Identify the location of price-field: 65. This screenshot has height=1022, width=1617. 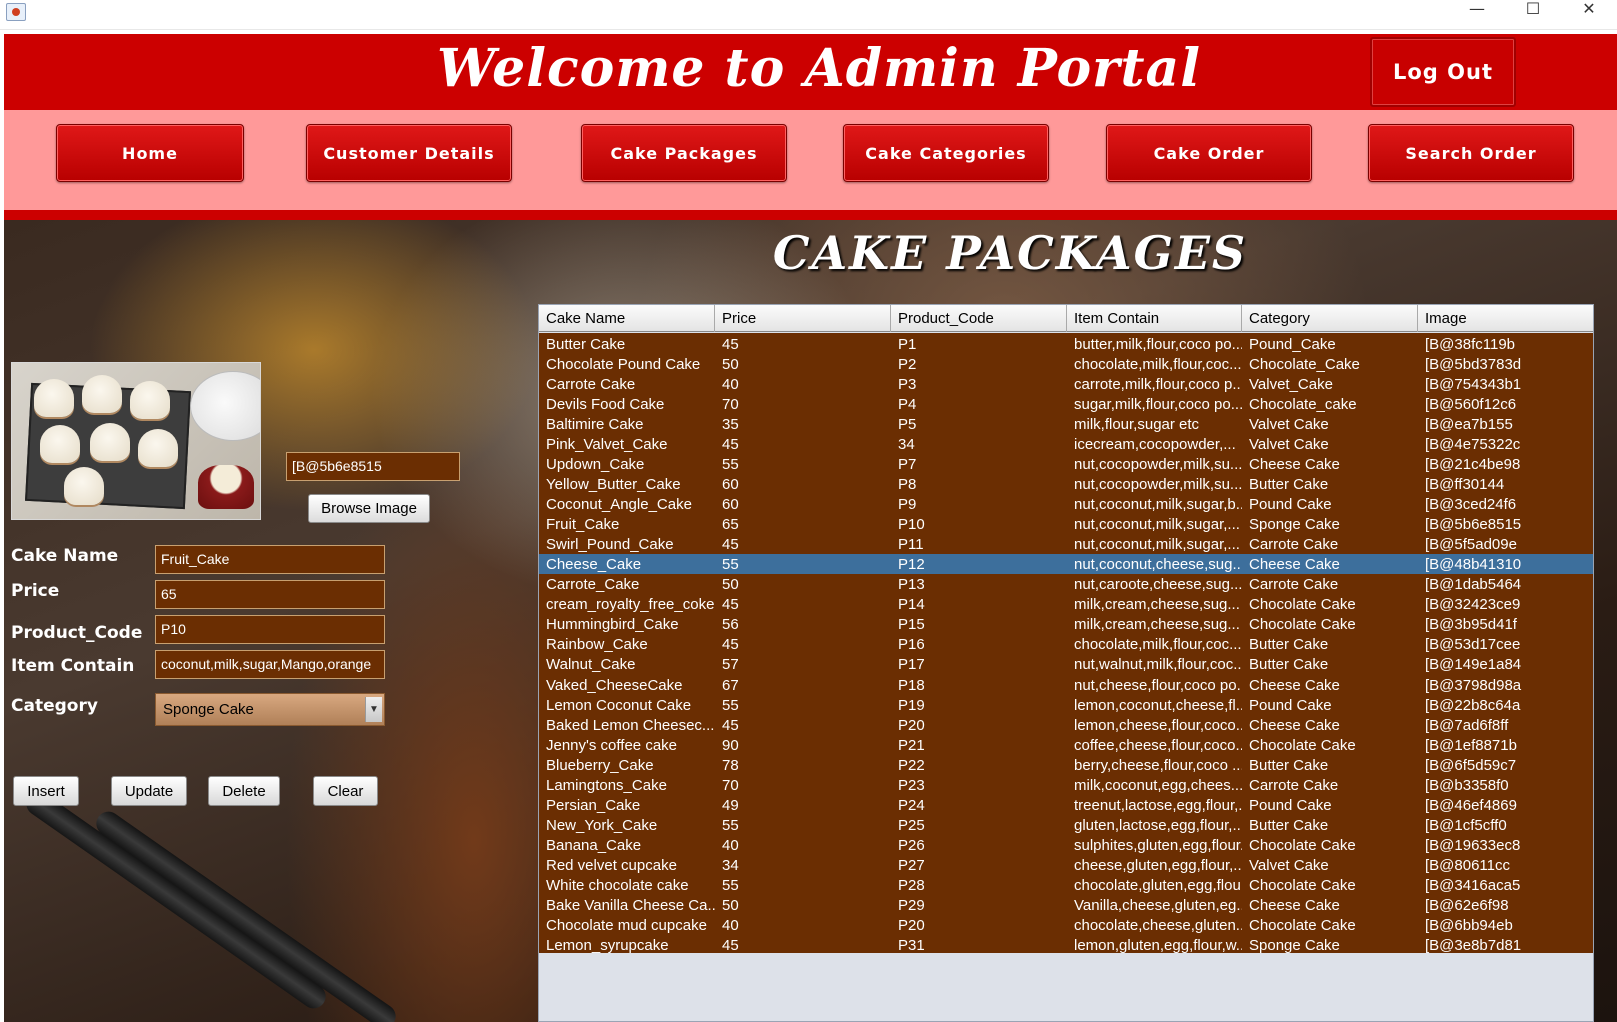
(270, 594).